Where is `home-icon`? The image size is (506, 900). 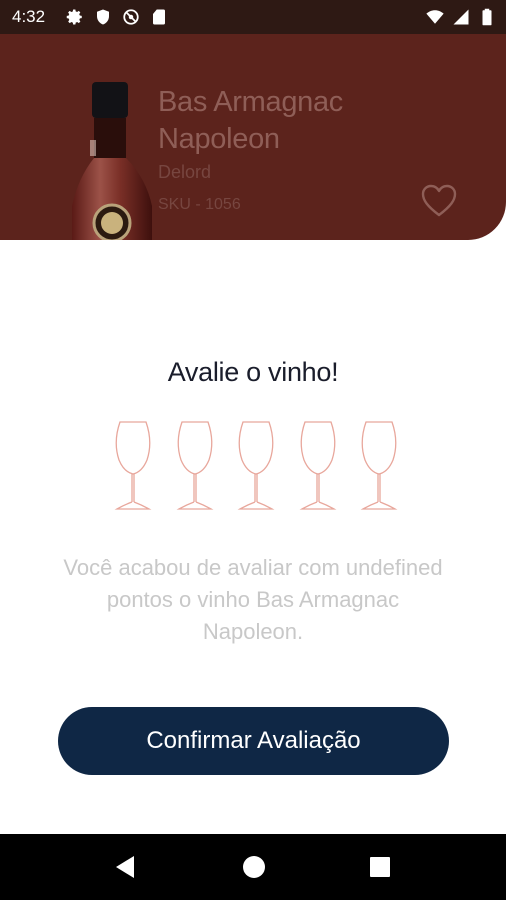
home-icon is located at coordinates (254, 867).